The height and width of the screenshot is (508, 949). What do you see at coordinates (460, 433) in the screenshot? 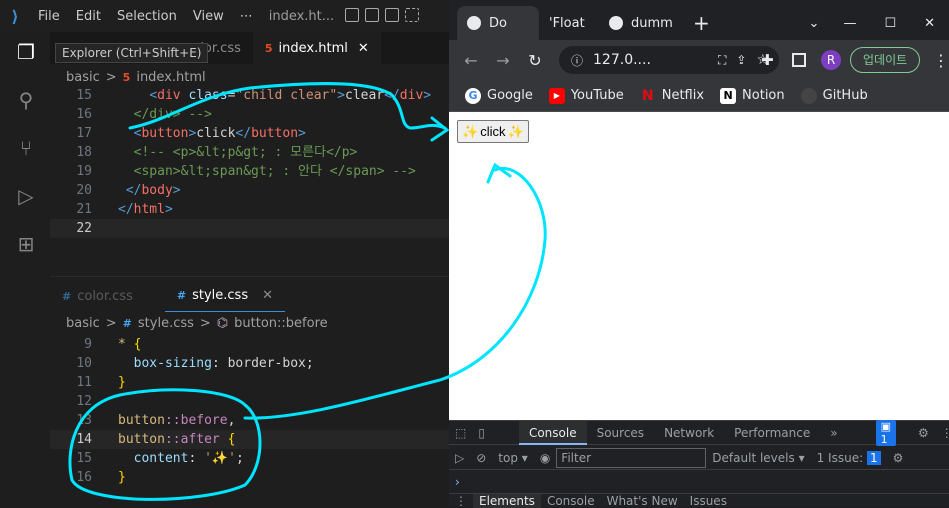
I see `inspect-element-icon: ⬚` at bounding box center [460, 433].